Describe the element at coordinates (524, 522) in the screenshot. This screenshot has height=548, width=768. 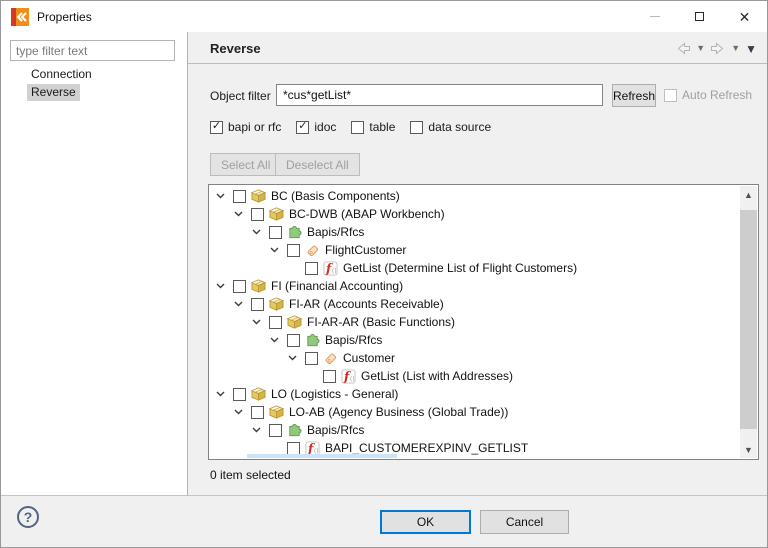
I see `cancel-button: Cancel` at that location.